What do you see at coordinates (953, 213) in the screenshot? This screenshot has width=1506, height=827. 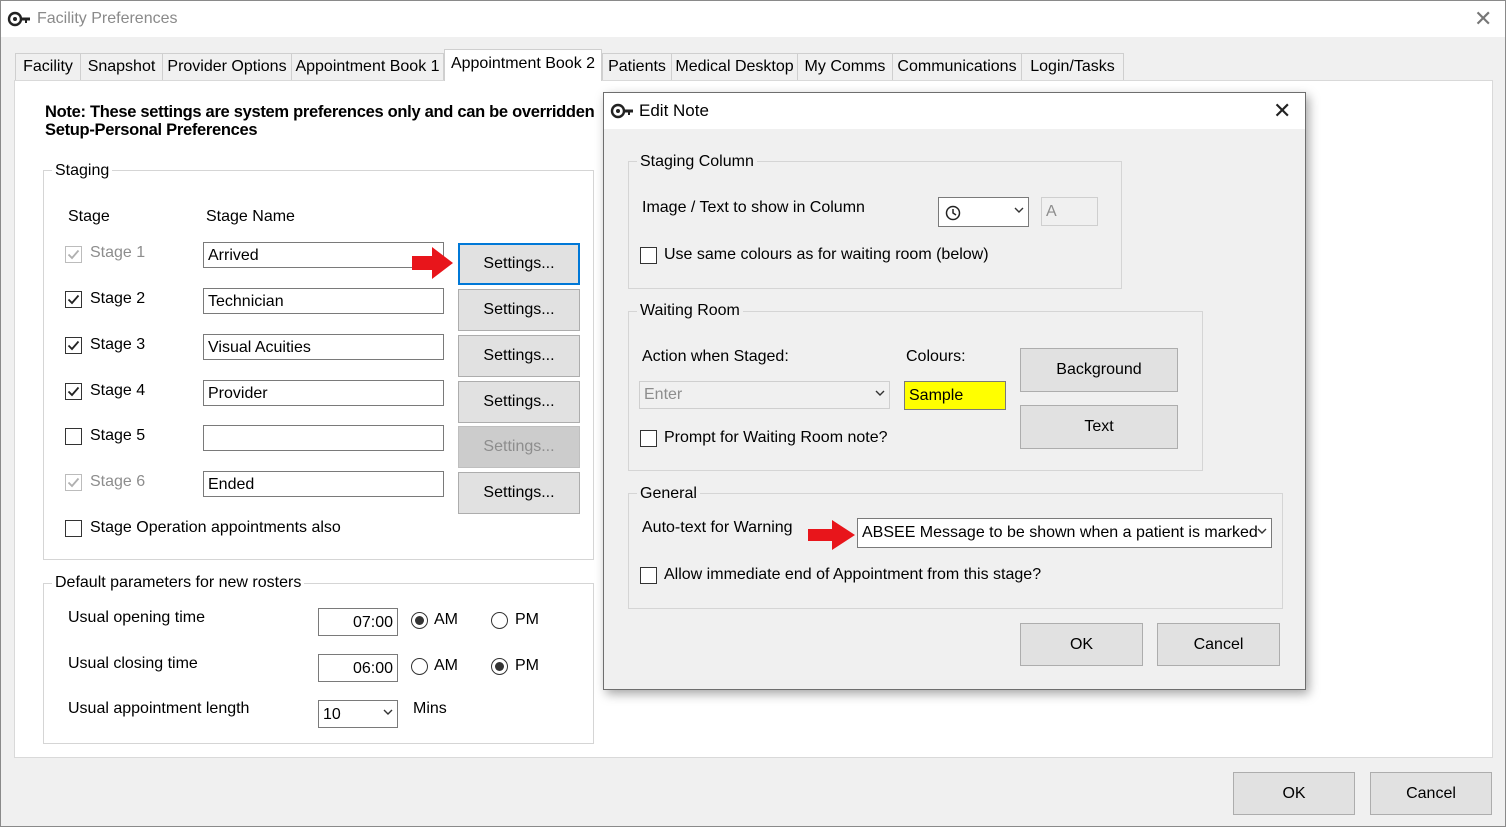 I see `clock-icon` at bounding box center [953, 213].